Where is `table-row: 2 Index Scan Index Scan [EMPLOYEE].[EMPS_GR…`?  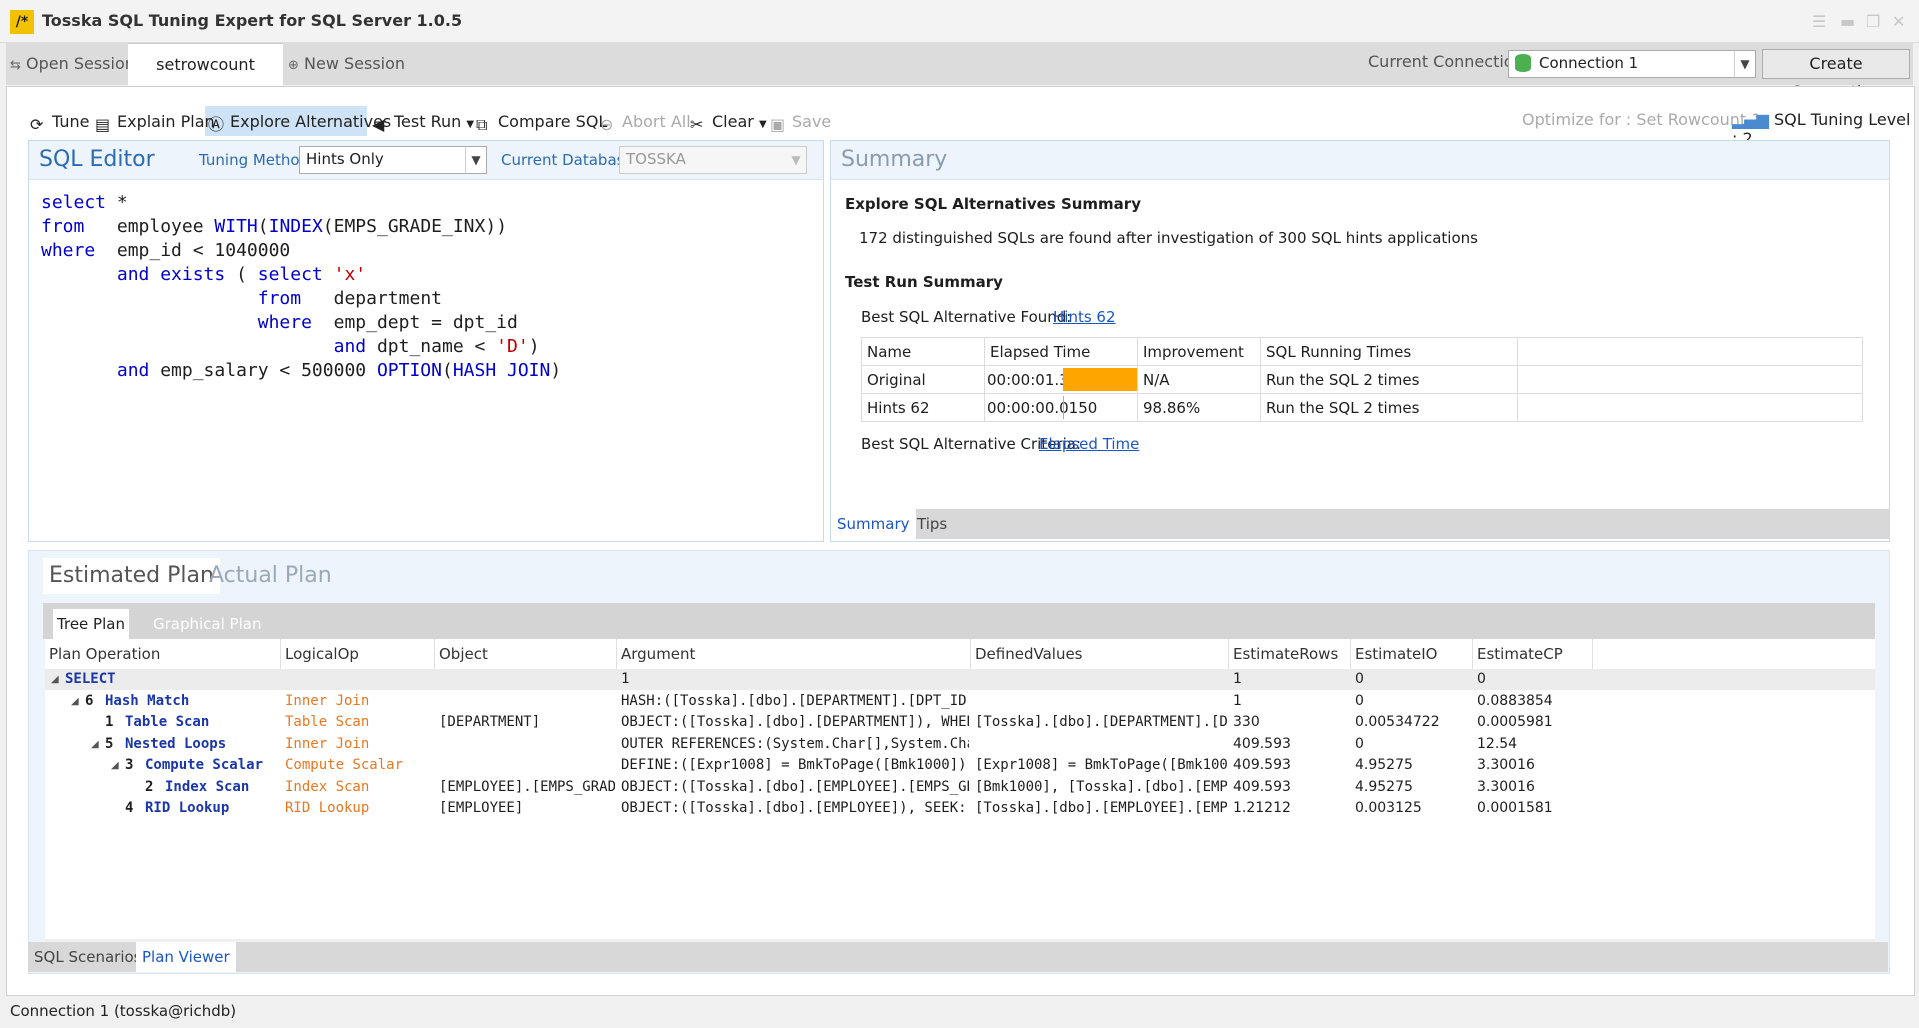 table-row: 2 Index Scan Index Scan [EMPLOYEE].[EMPS_GR… is located at coordinates (960, 787).